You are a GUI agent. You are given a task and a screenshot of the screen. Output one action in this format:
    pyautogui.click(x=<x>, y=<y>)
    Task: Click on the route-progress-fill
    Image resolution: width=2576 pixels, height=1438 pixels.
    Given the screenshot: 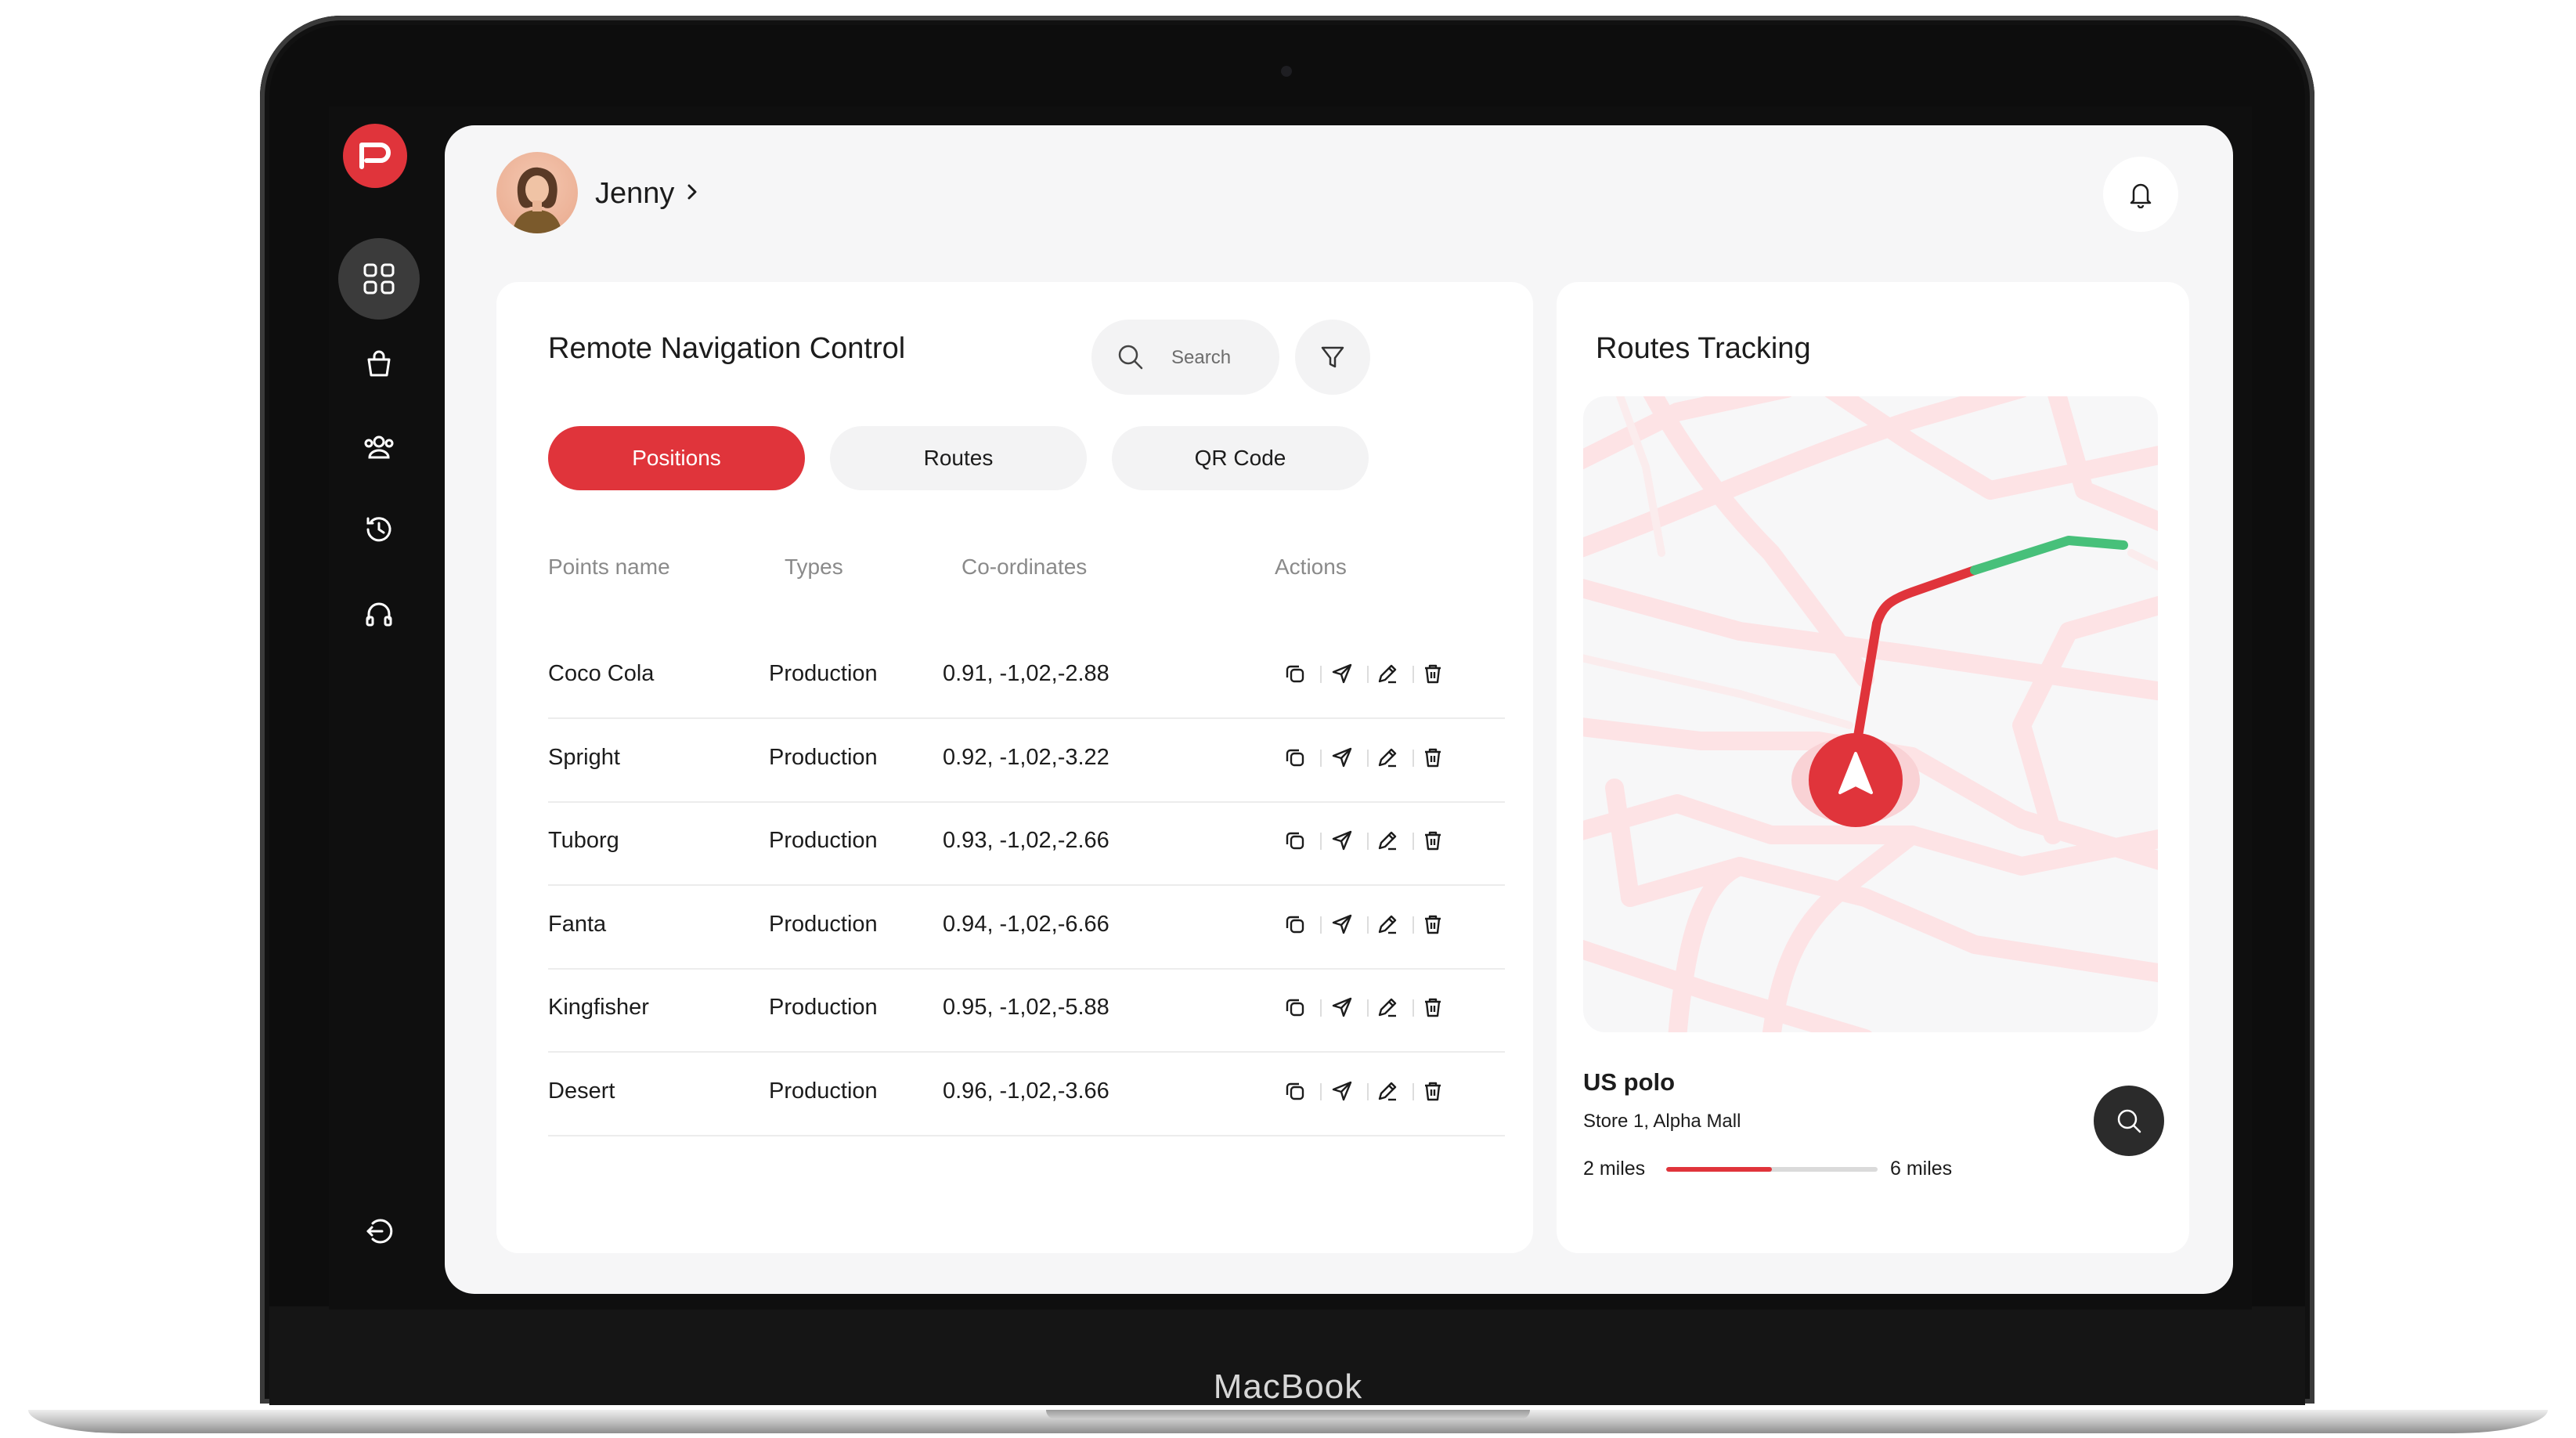 What is the action you would take?
    pyautogui.click(x=1719, y=1169)
    